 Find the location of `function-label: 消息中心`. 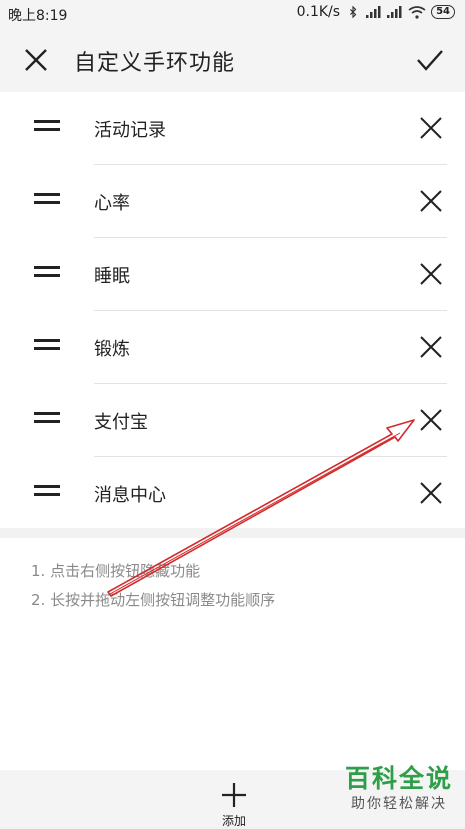

function-label: 消息中心 is located at coordinates (130, 495).